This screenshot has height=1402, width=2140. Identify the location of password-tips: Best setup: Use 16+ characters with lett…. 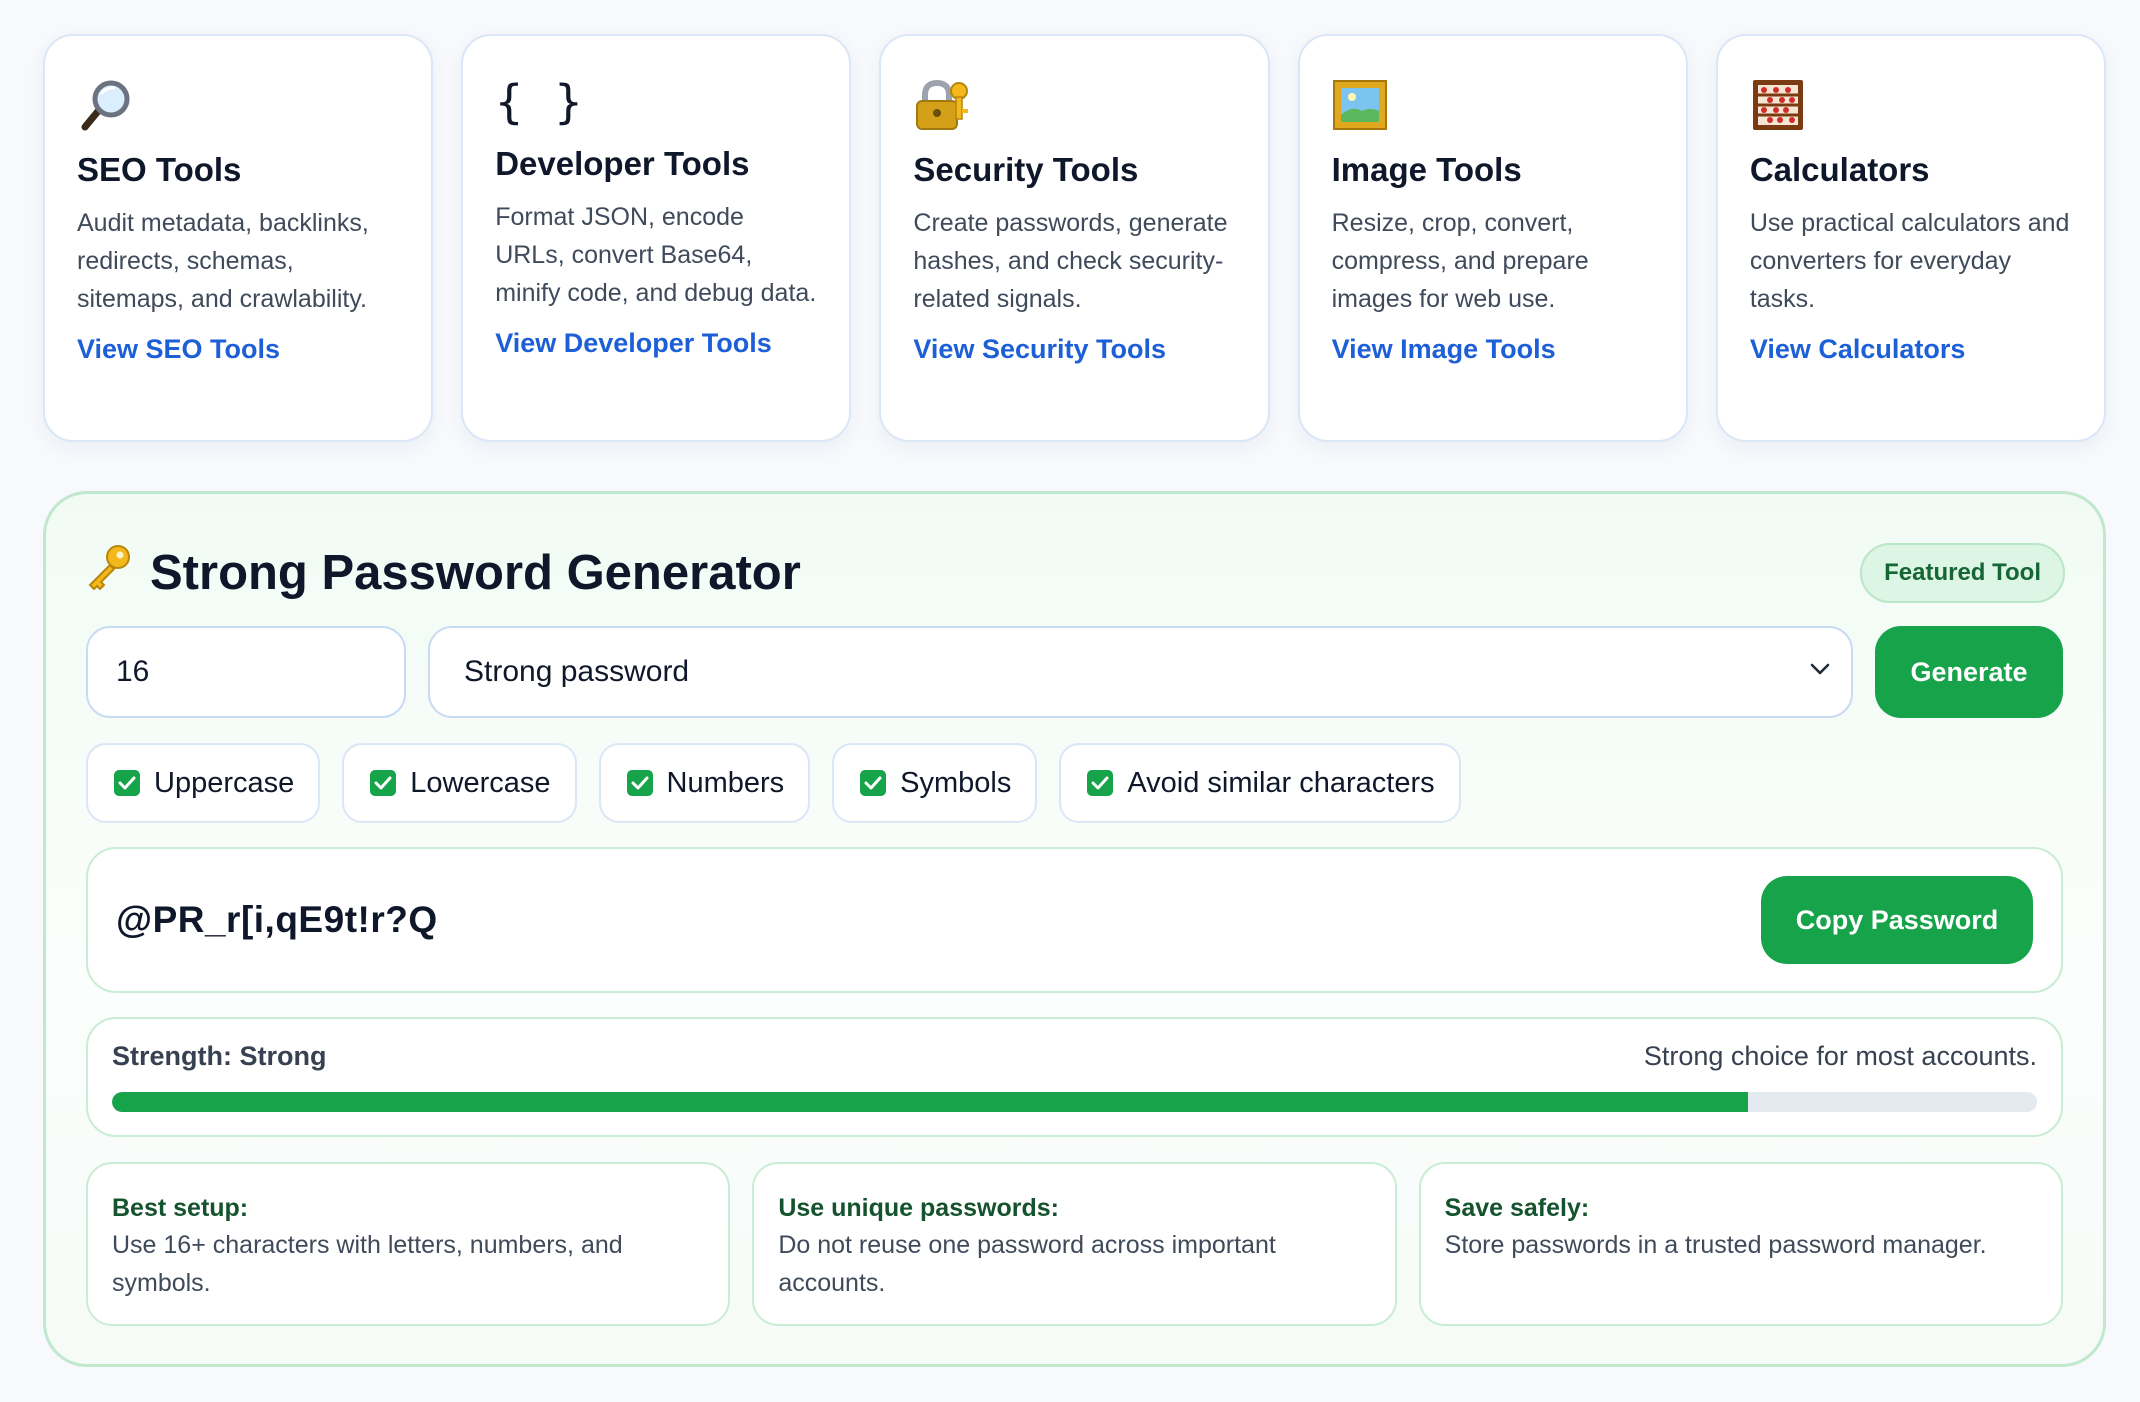
(1074, 1244).